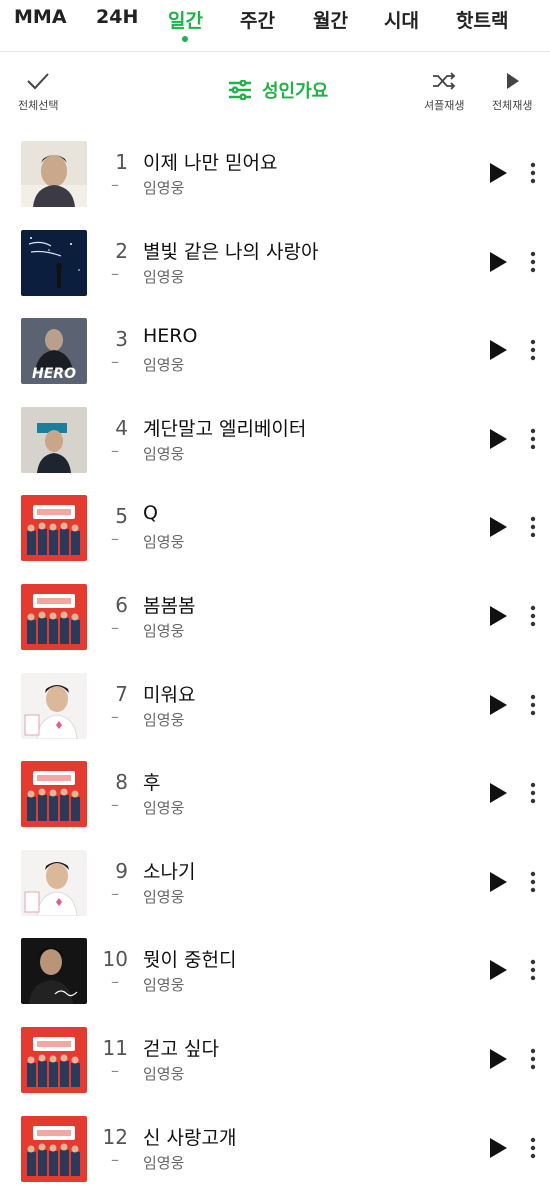 This screenshot has width=550, height=1186. I want to click on chart-rank: 10, so click(115, 959).